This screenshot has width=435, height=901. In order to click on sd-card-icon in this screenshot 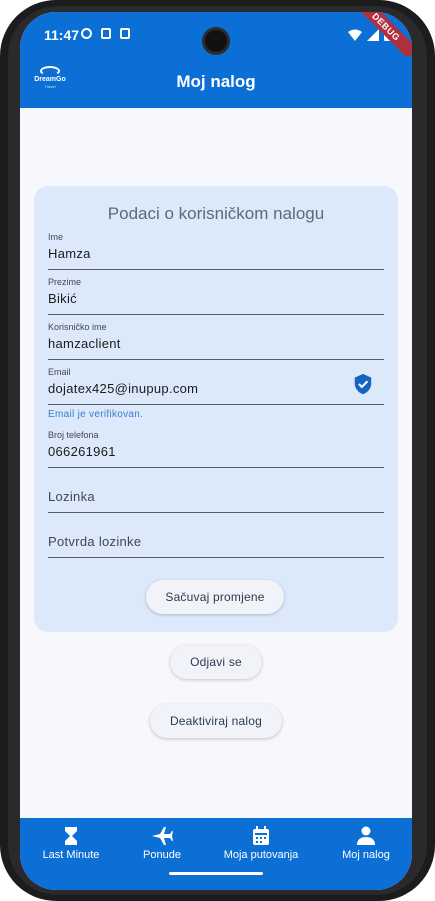, I will do `click(106, 33)`.